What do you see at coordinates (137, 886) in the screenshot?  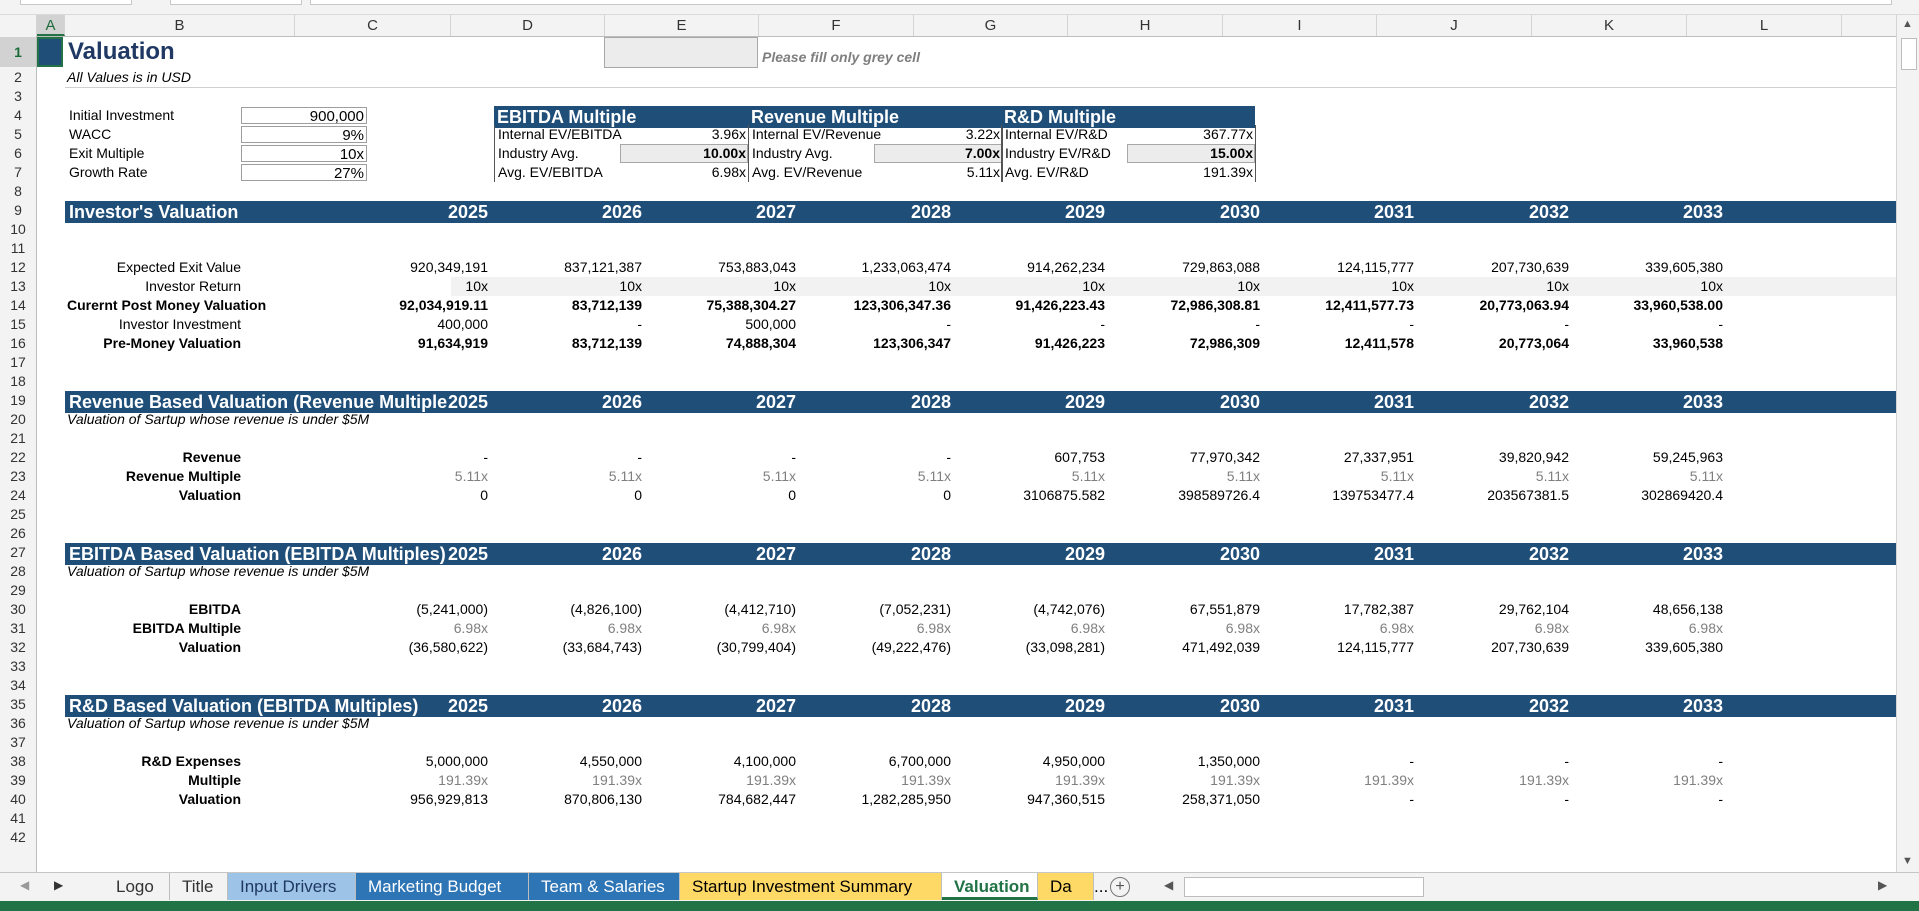 I see `sheet-tab: Logo` at bounding box center [137, 886].